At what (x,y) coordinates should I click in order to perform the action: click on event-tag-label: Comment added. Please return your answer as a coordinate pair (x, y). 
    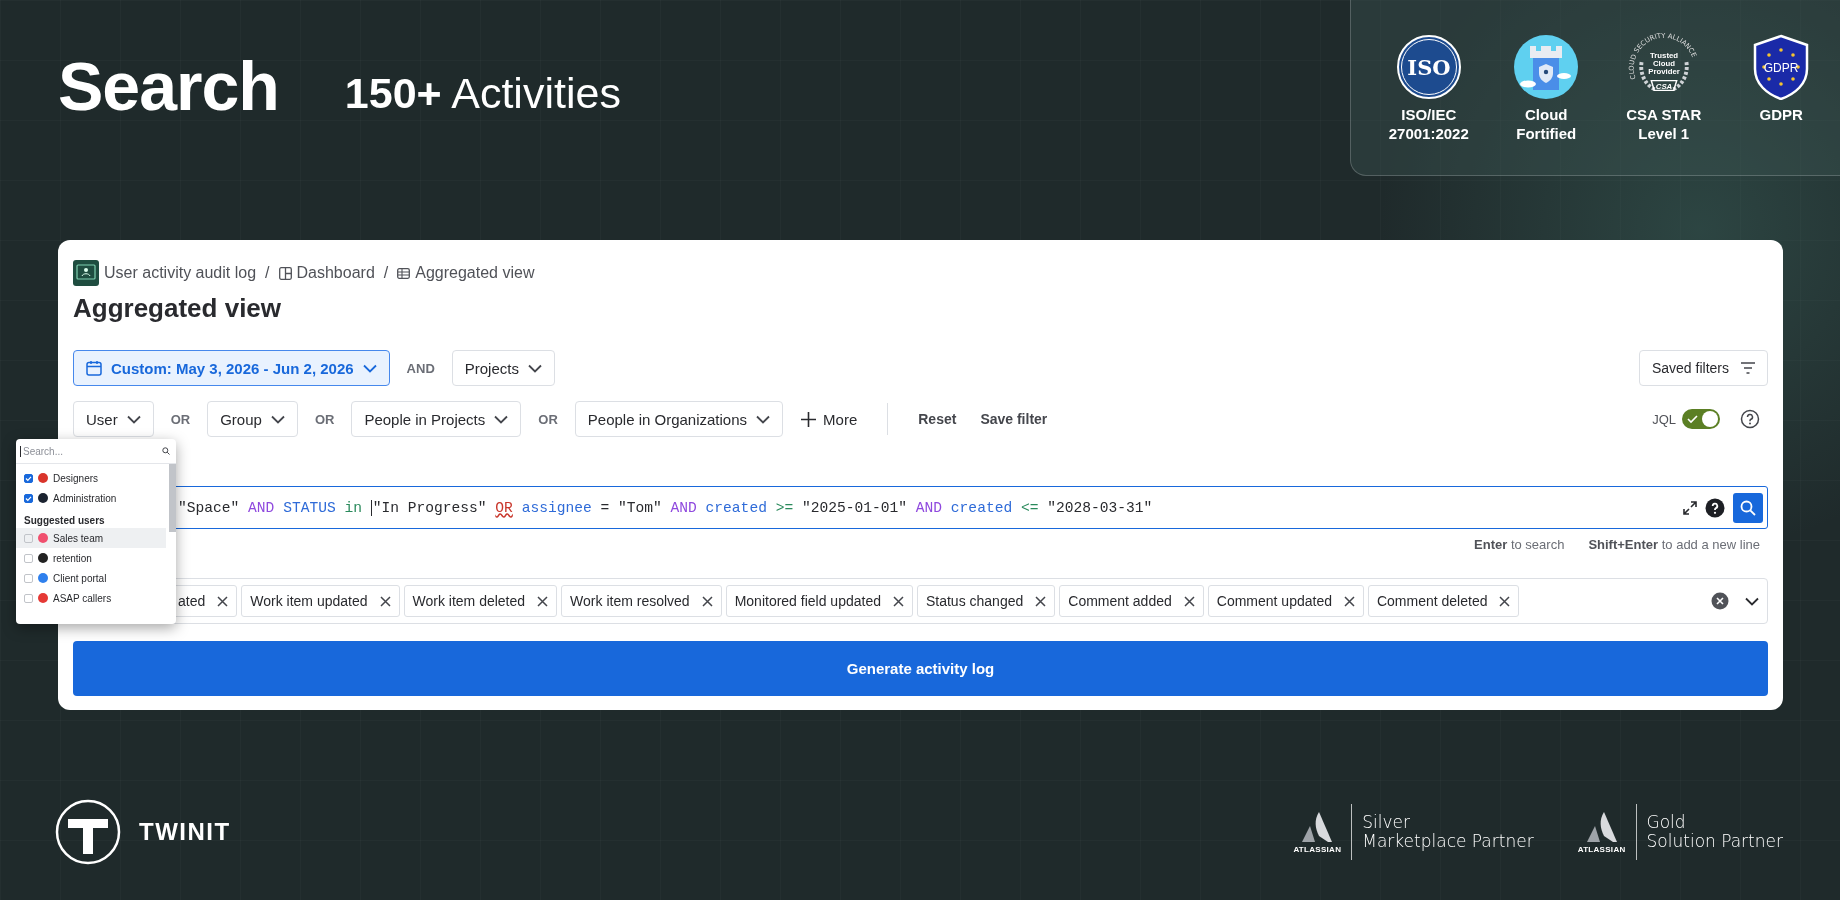
    Looking at the image, I should click on (1120, 601).